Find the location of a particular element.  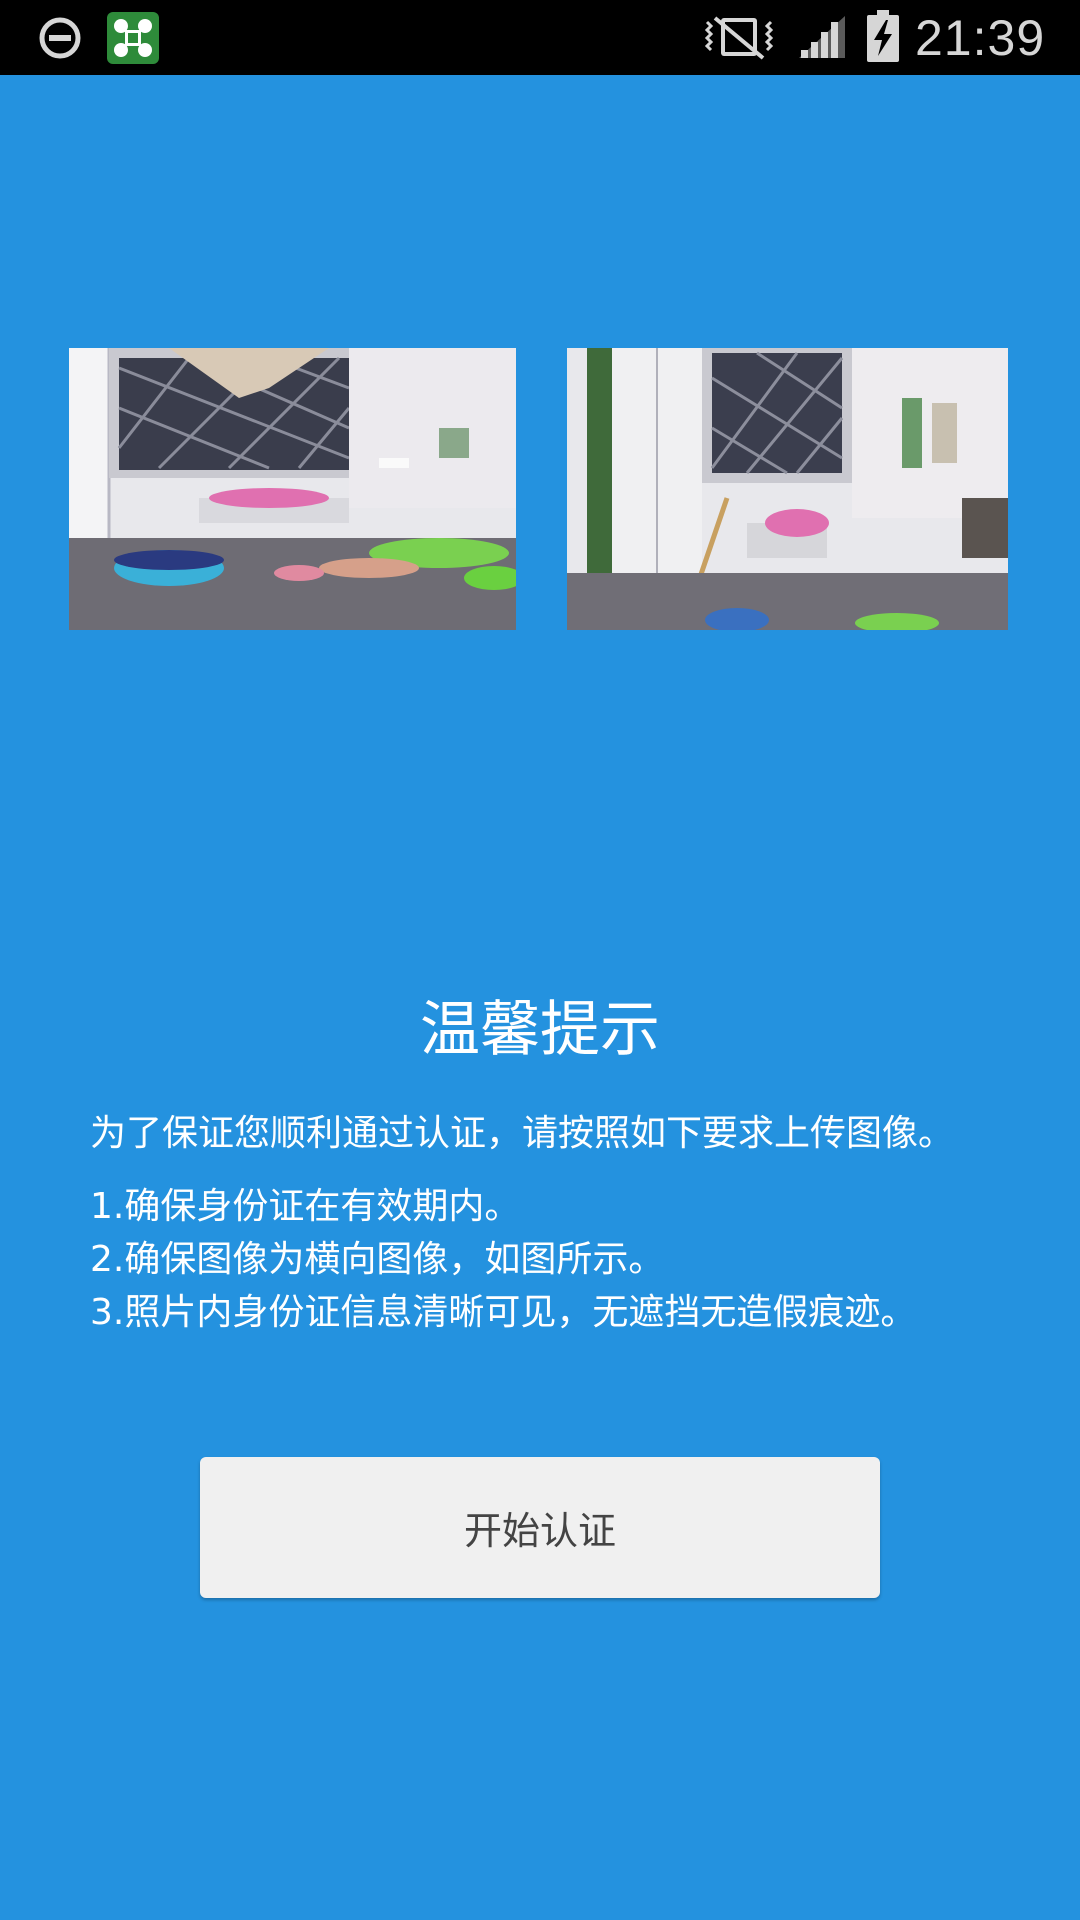

signal-icon is located at coordinates (822, 37).